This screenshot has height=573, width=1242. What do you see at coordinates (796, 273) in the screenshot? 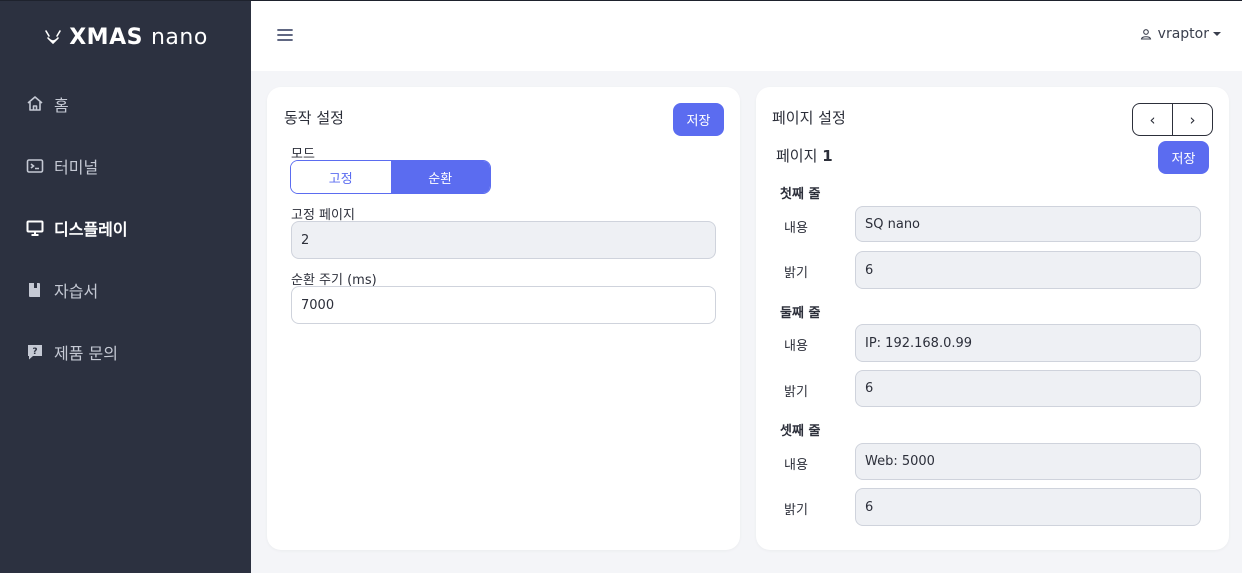
I see `line-1-brightness-label: 밝기` at bounding box center [796, 273].